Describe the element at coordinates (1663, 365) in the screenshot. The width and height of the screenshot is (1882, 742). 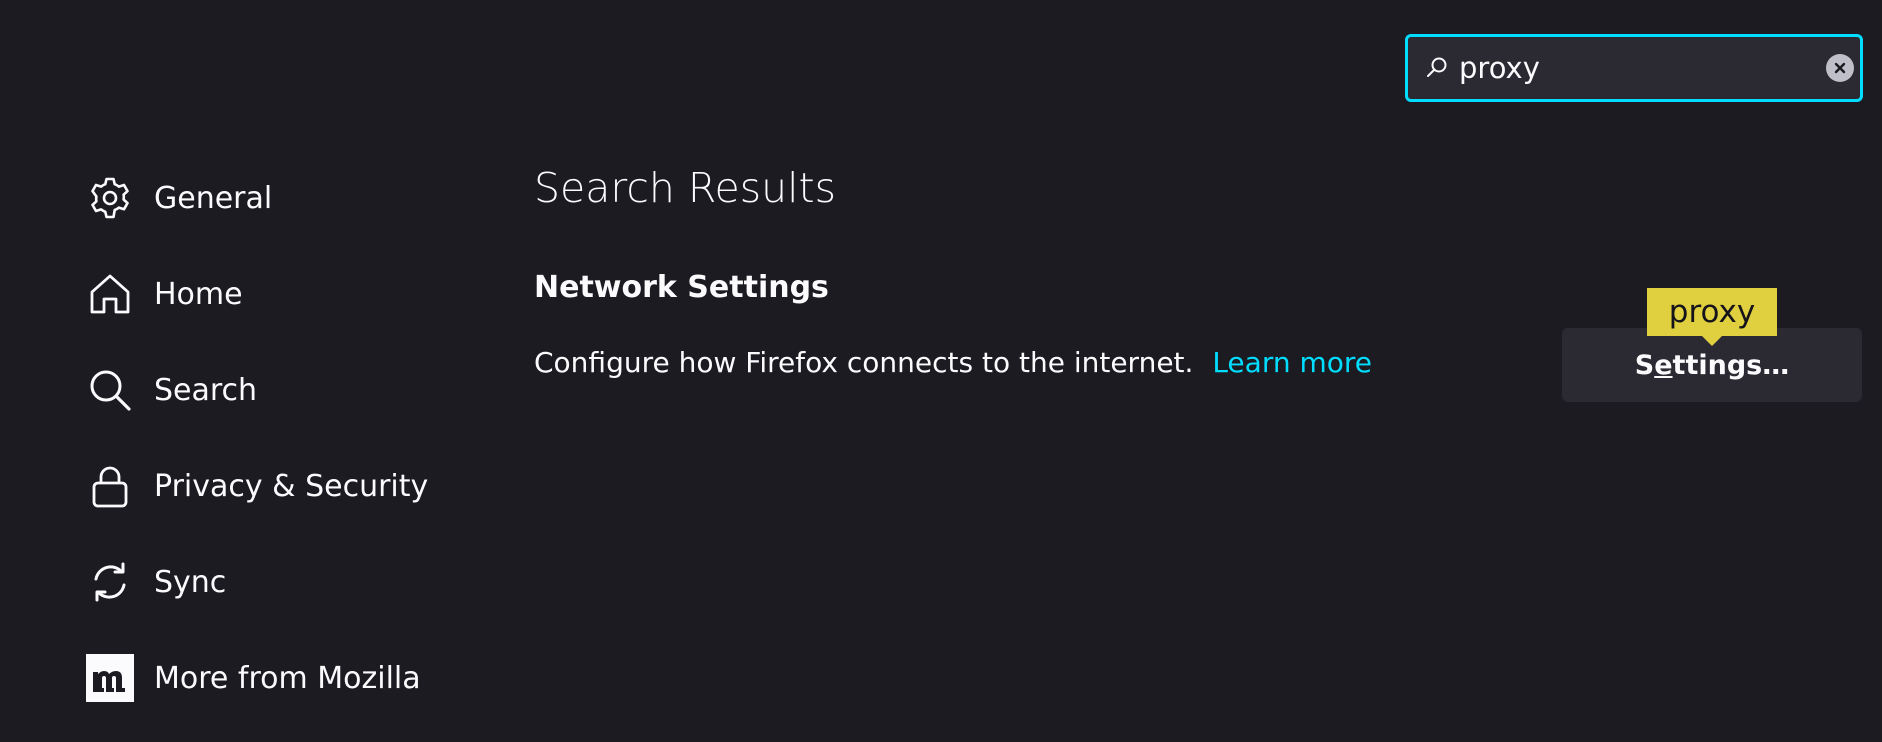
I see `button-accesskey: e` at that location.